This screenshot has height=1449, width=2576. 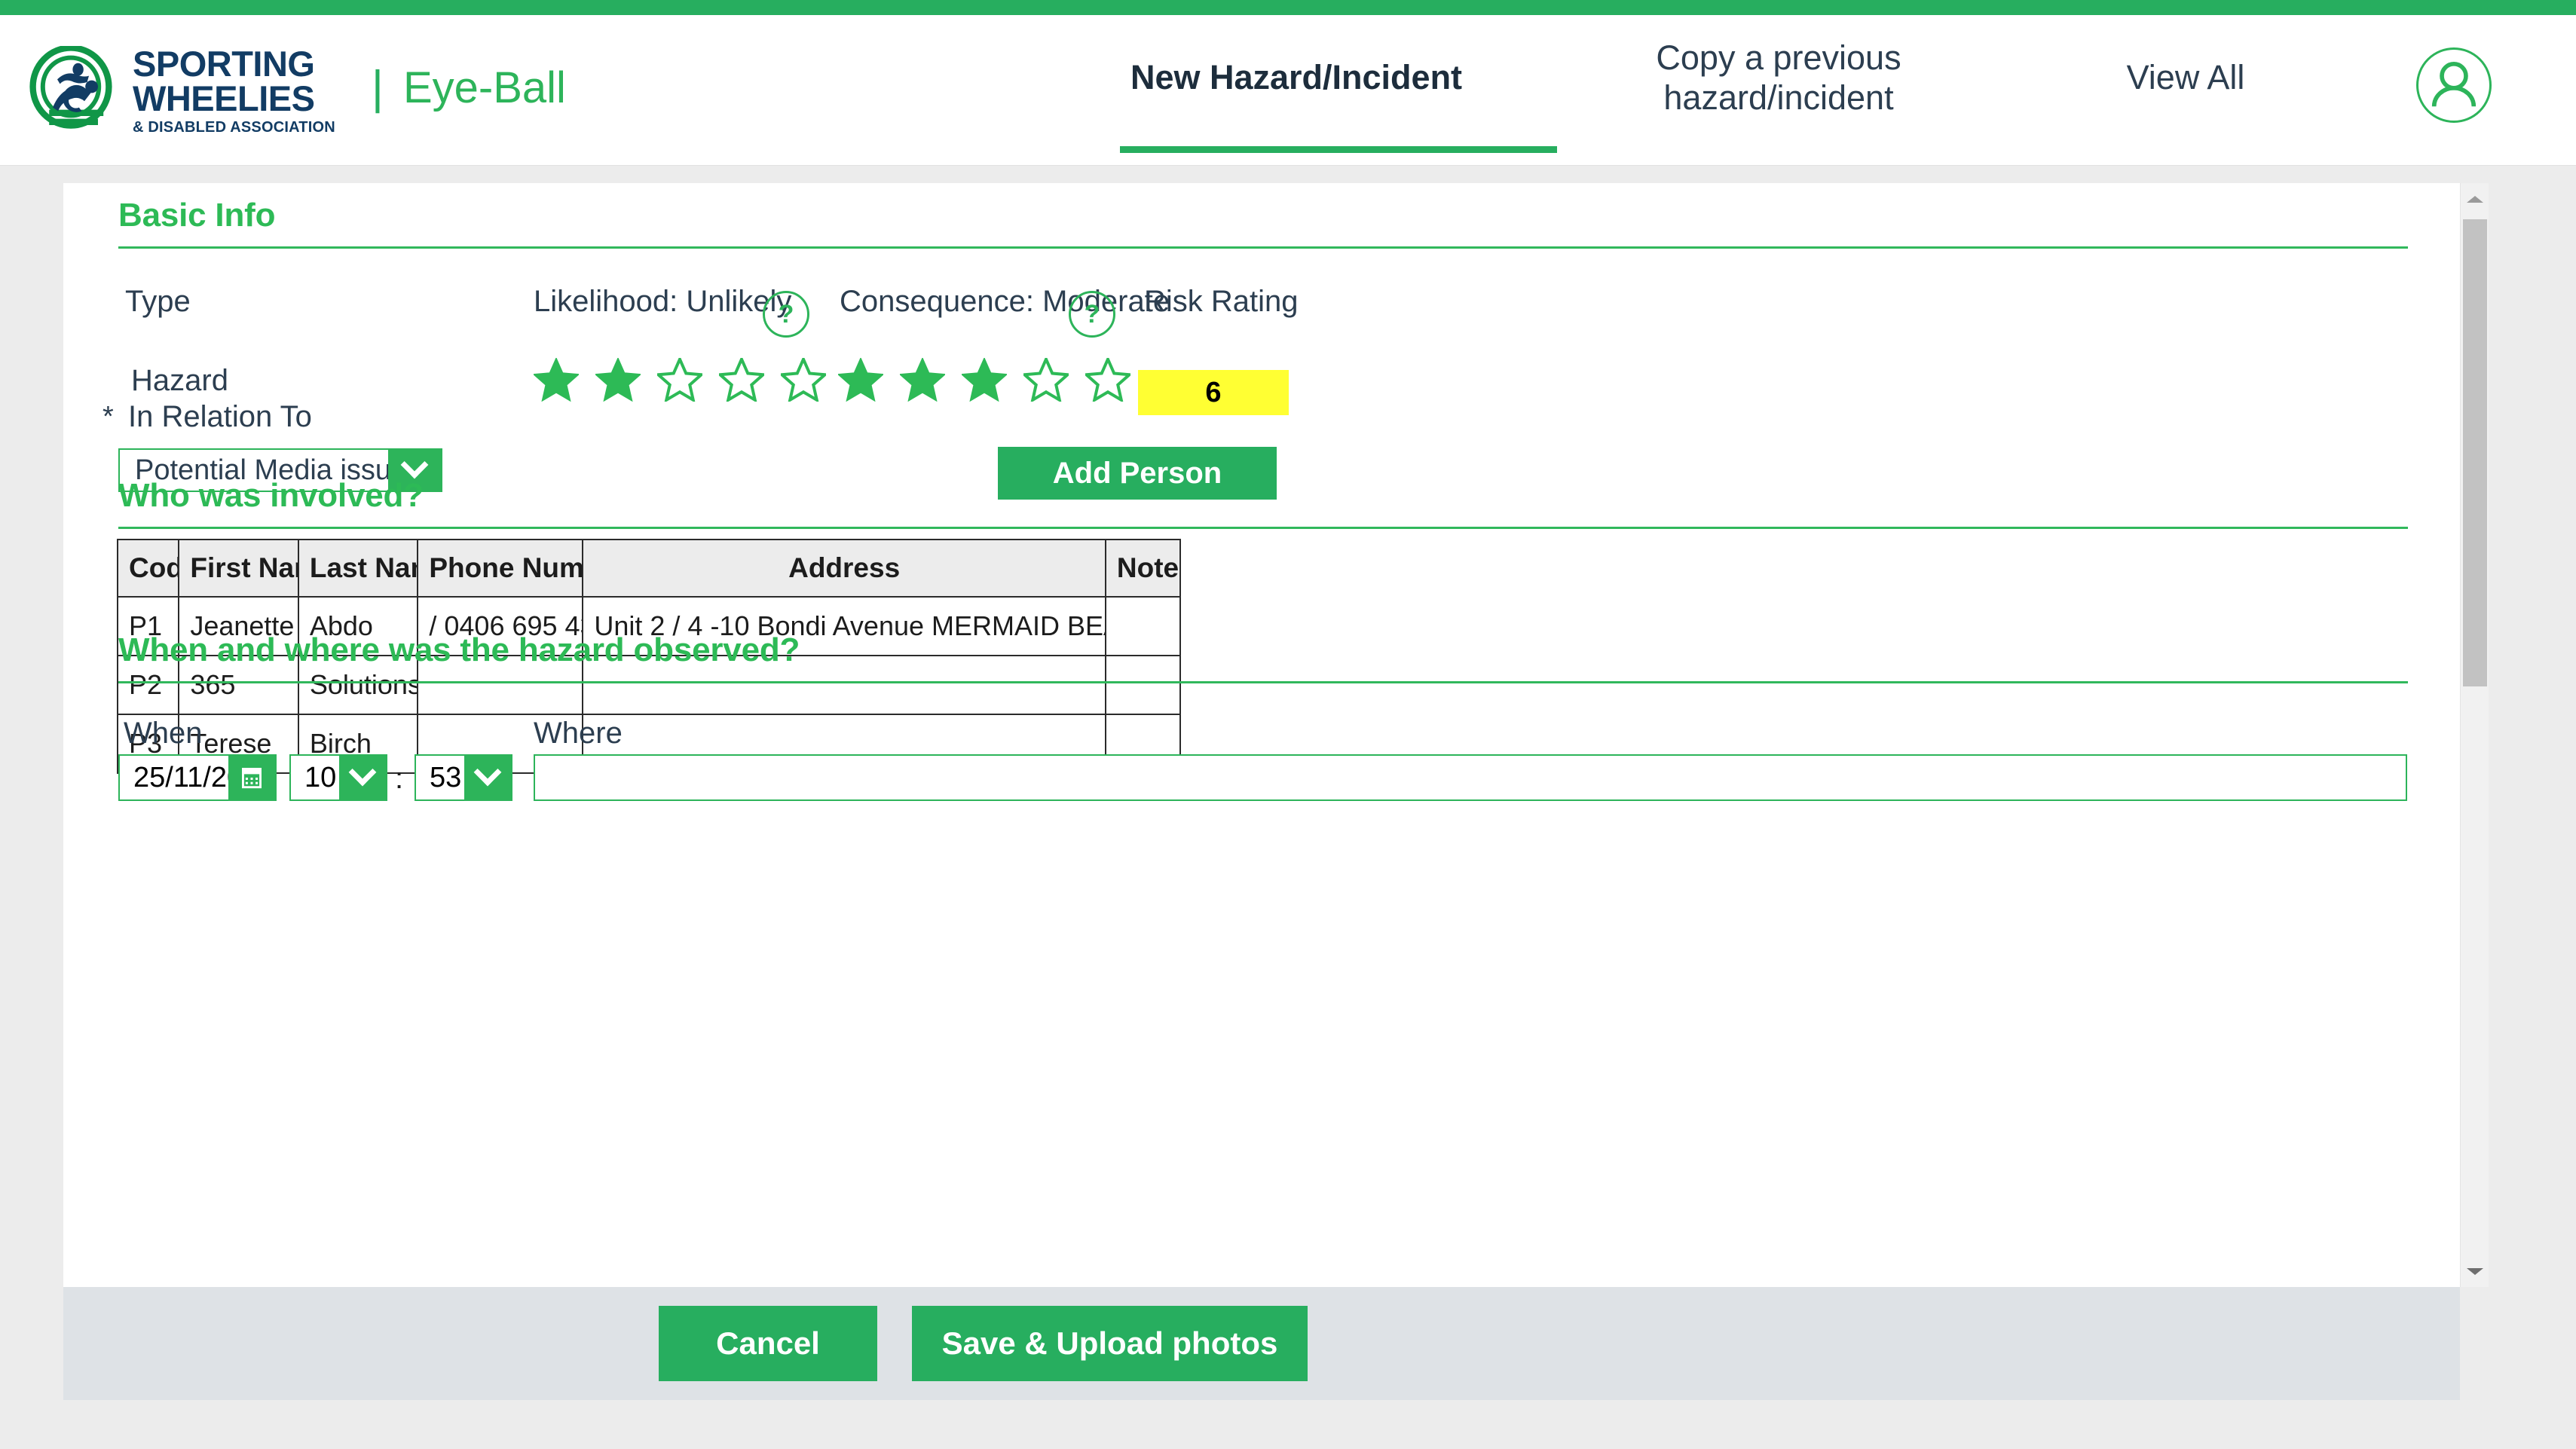 What do you see at coordinates (484, 88) in the screenshot?
I see `product-name: Eye-Ball` at bounding box center [484, 88].